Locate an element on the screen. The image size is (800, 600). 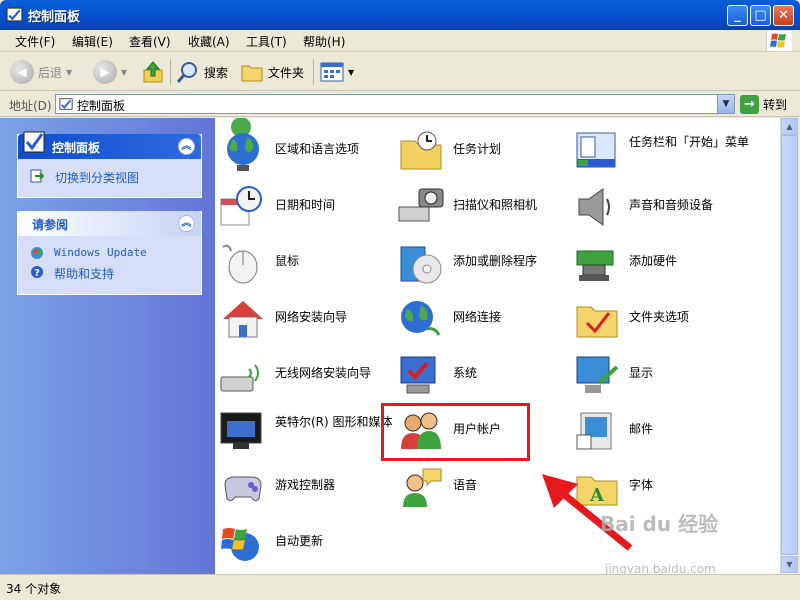
item-system: 系统 is located at coordinates (487, 375).